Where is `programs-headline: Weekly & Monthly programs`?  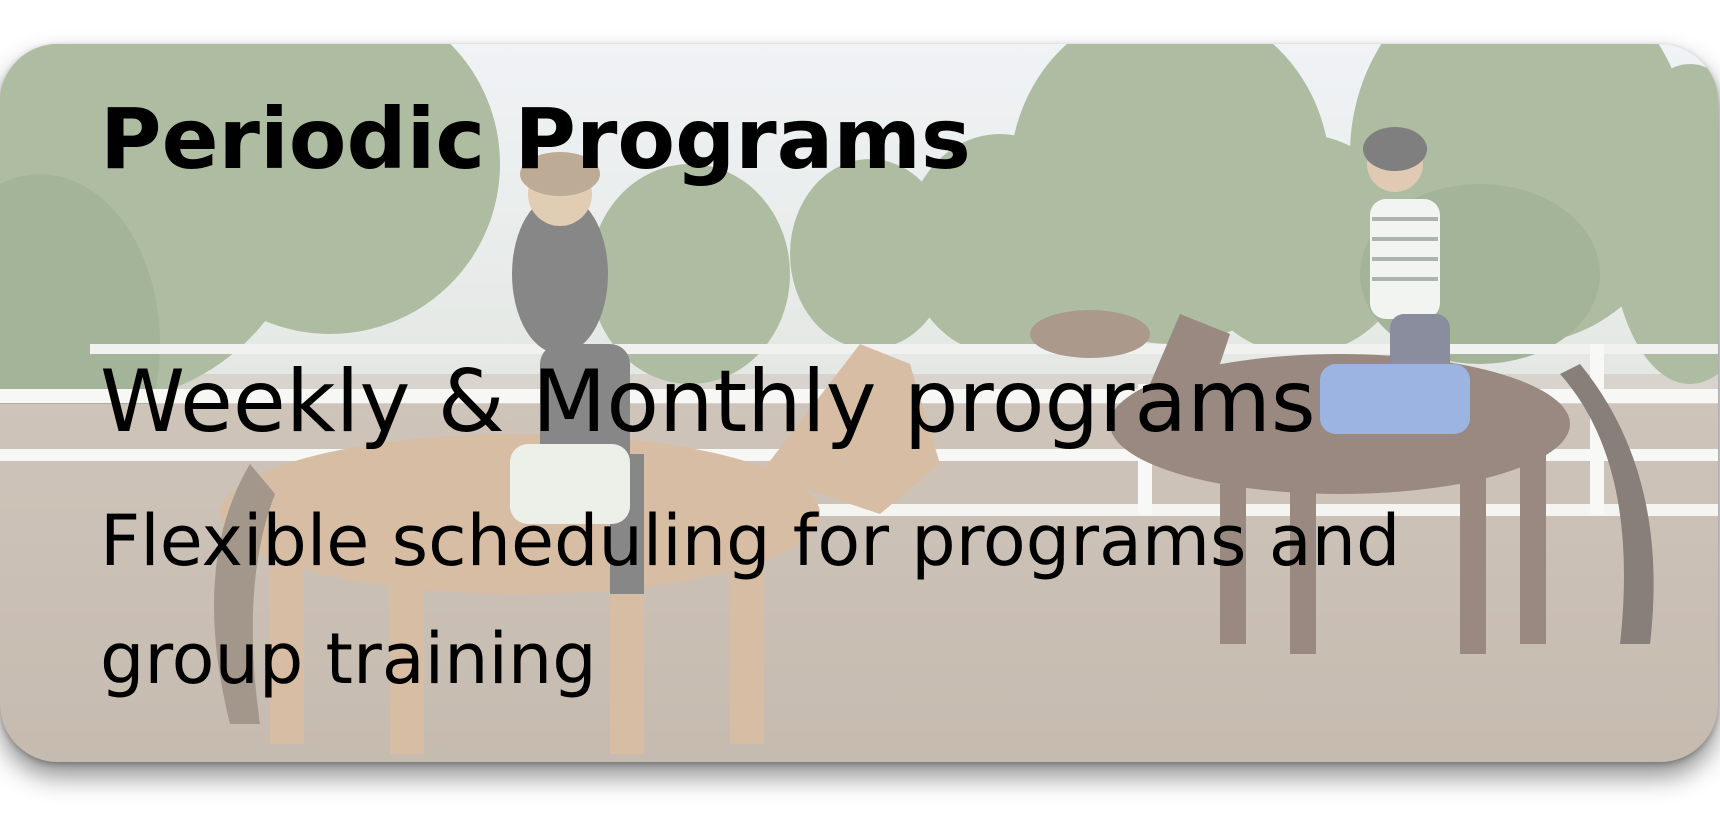
programs-headline: Weekly & Monthly programs is located at coordinates (708, 402).